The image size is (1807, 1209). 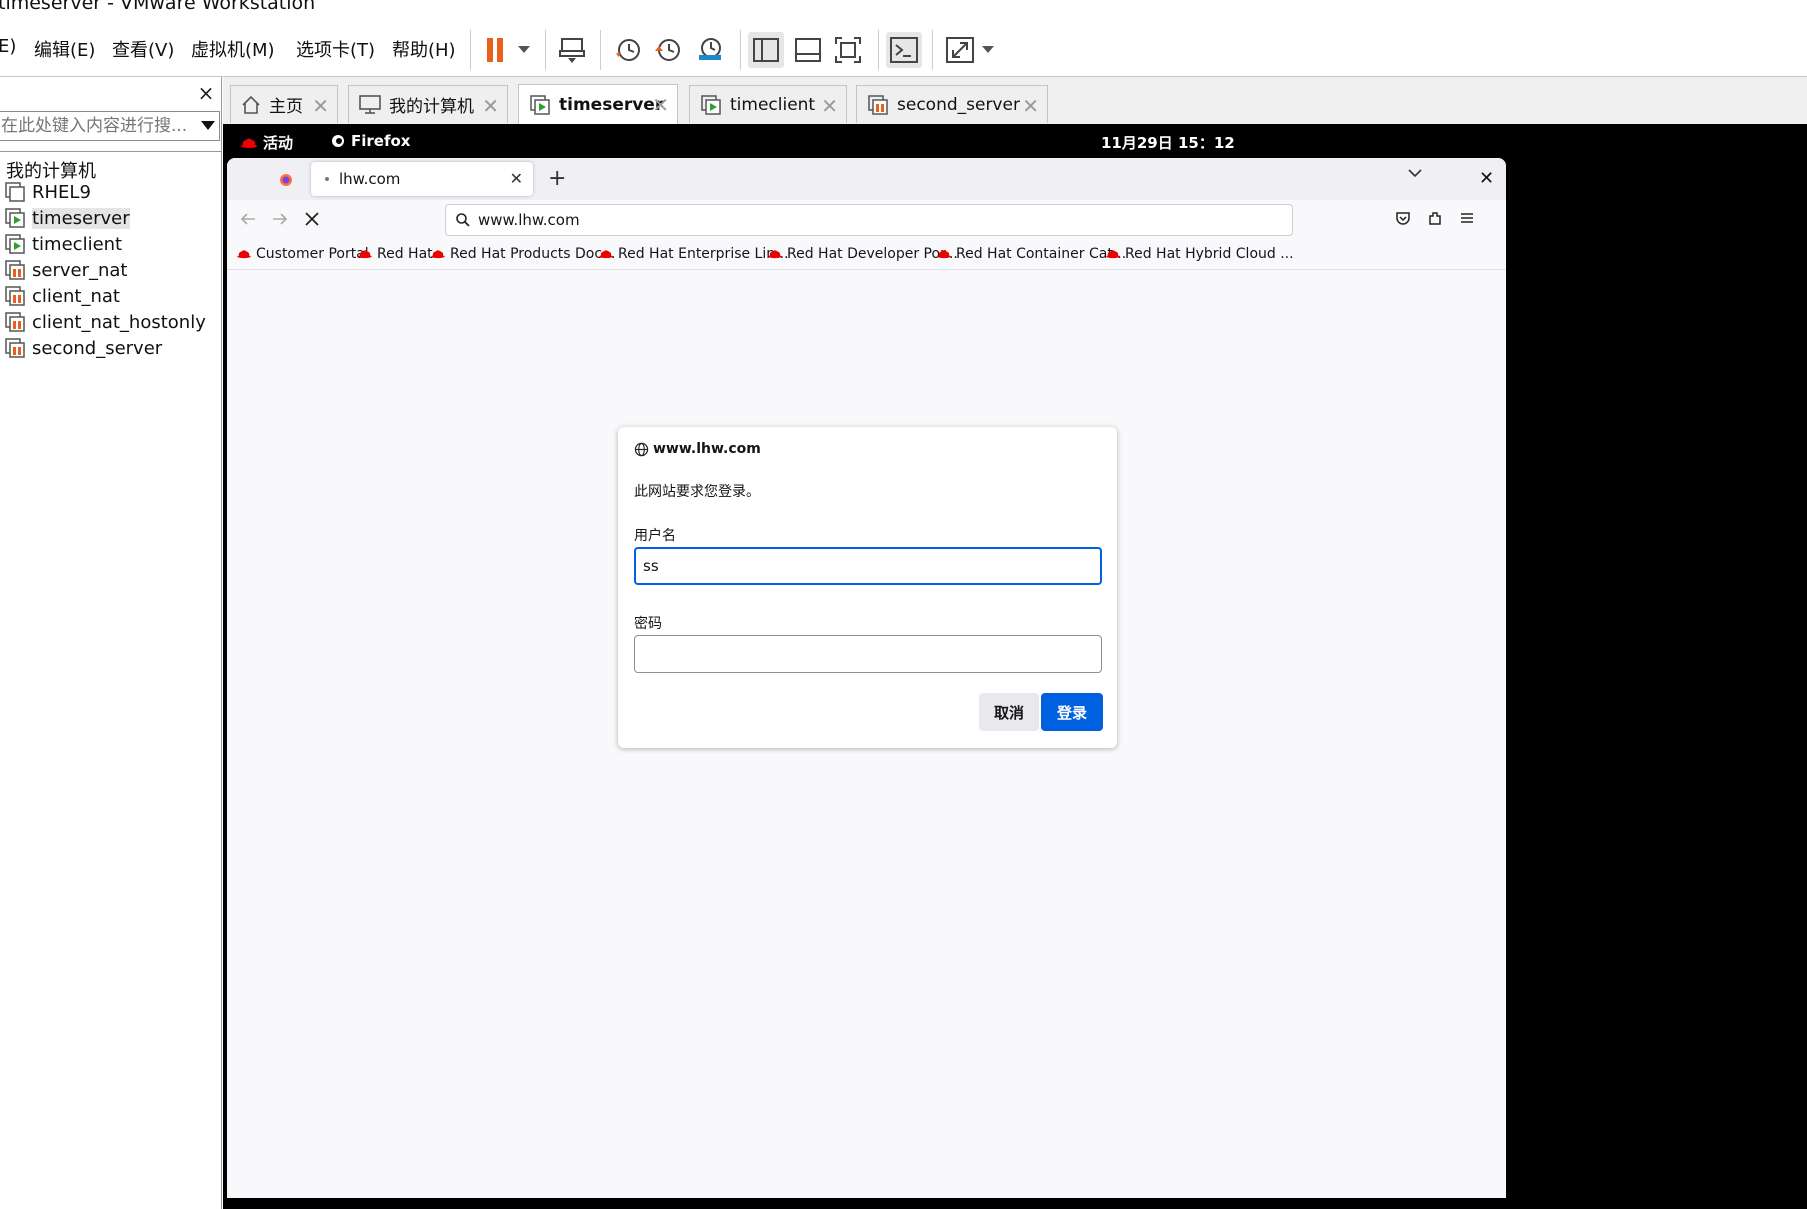 I want to click on http-auth-dialog: www.lhw.com 此网站要求您登录。 用户名 密码 取消 登录, so click(x=867, y=587).